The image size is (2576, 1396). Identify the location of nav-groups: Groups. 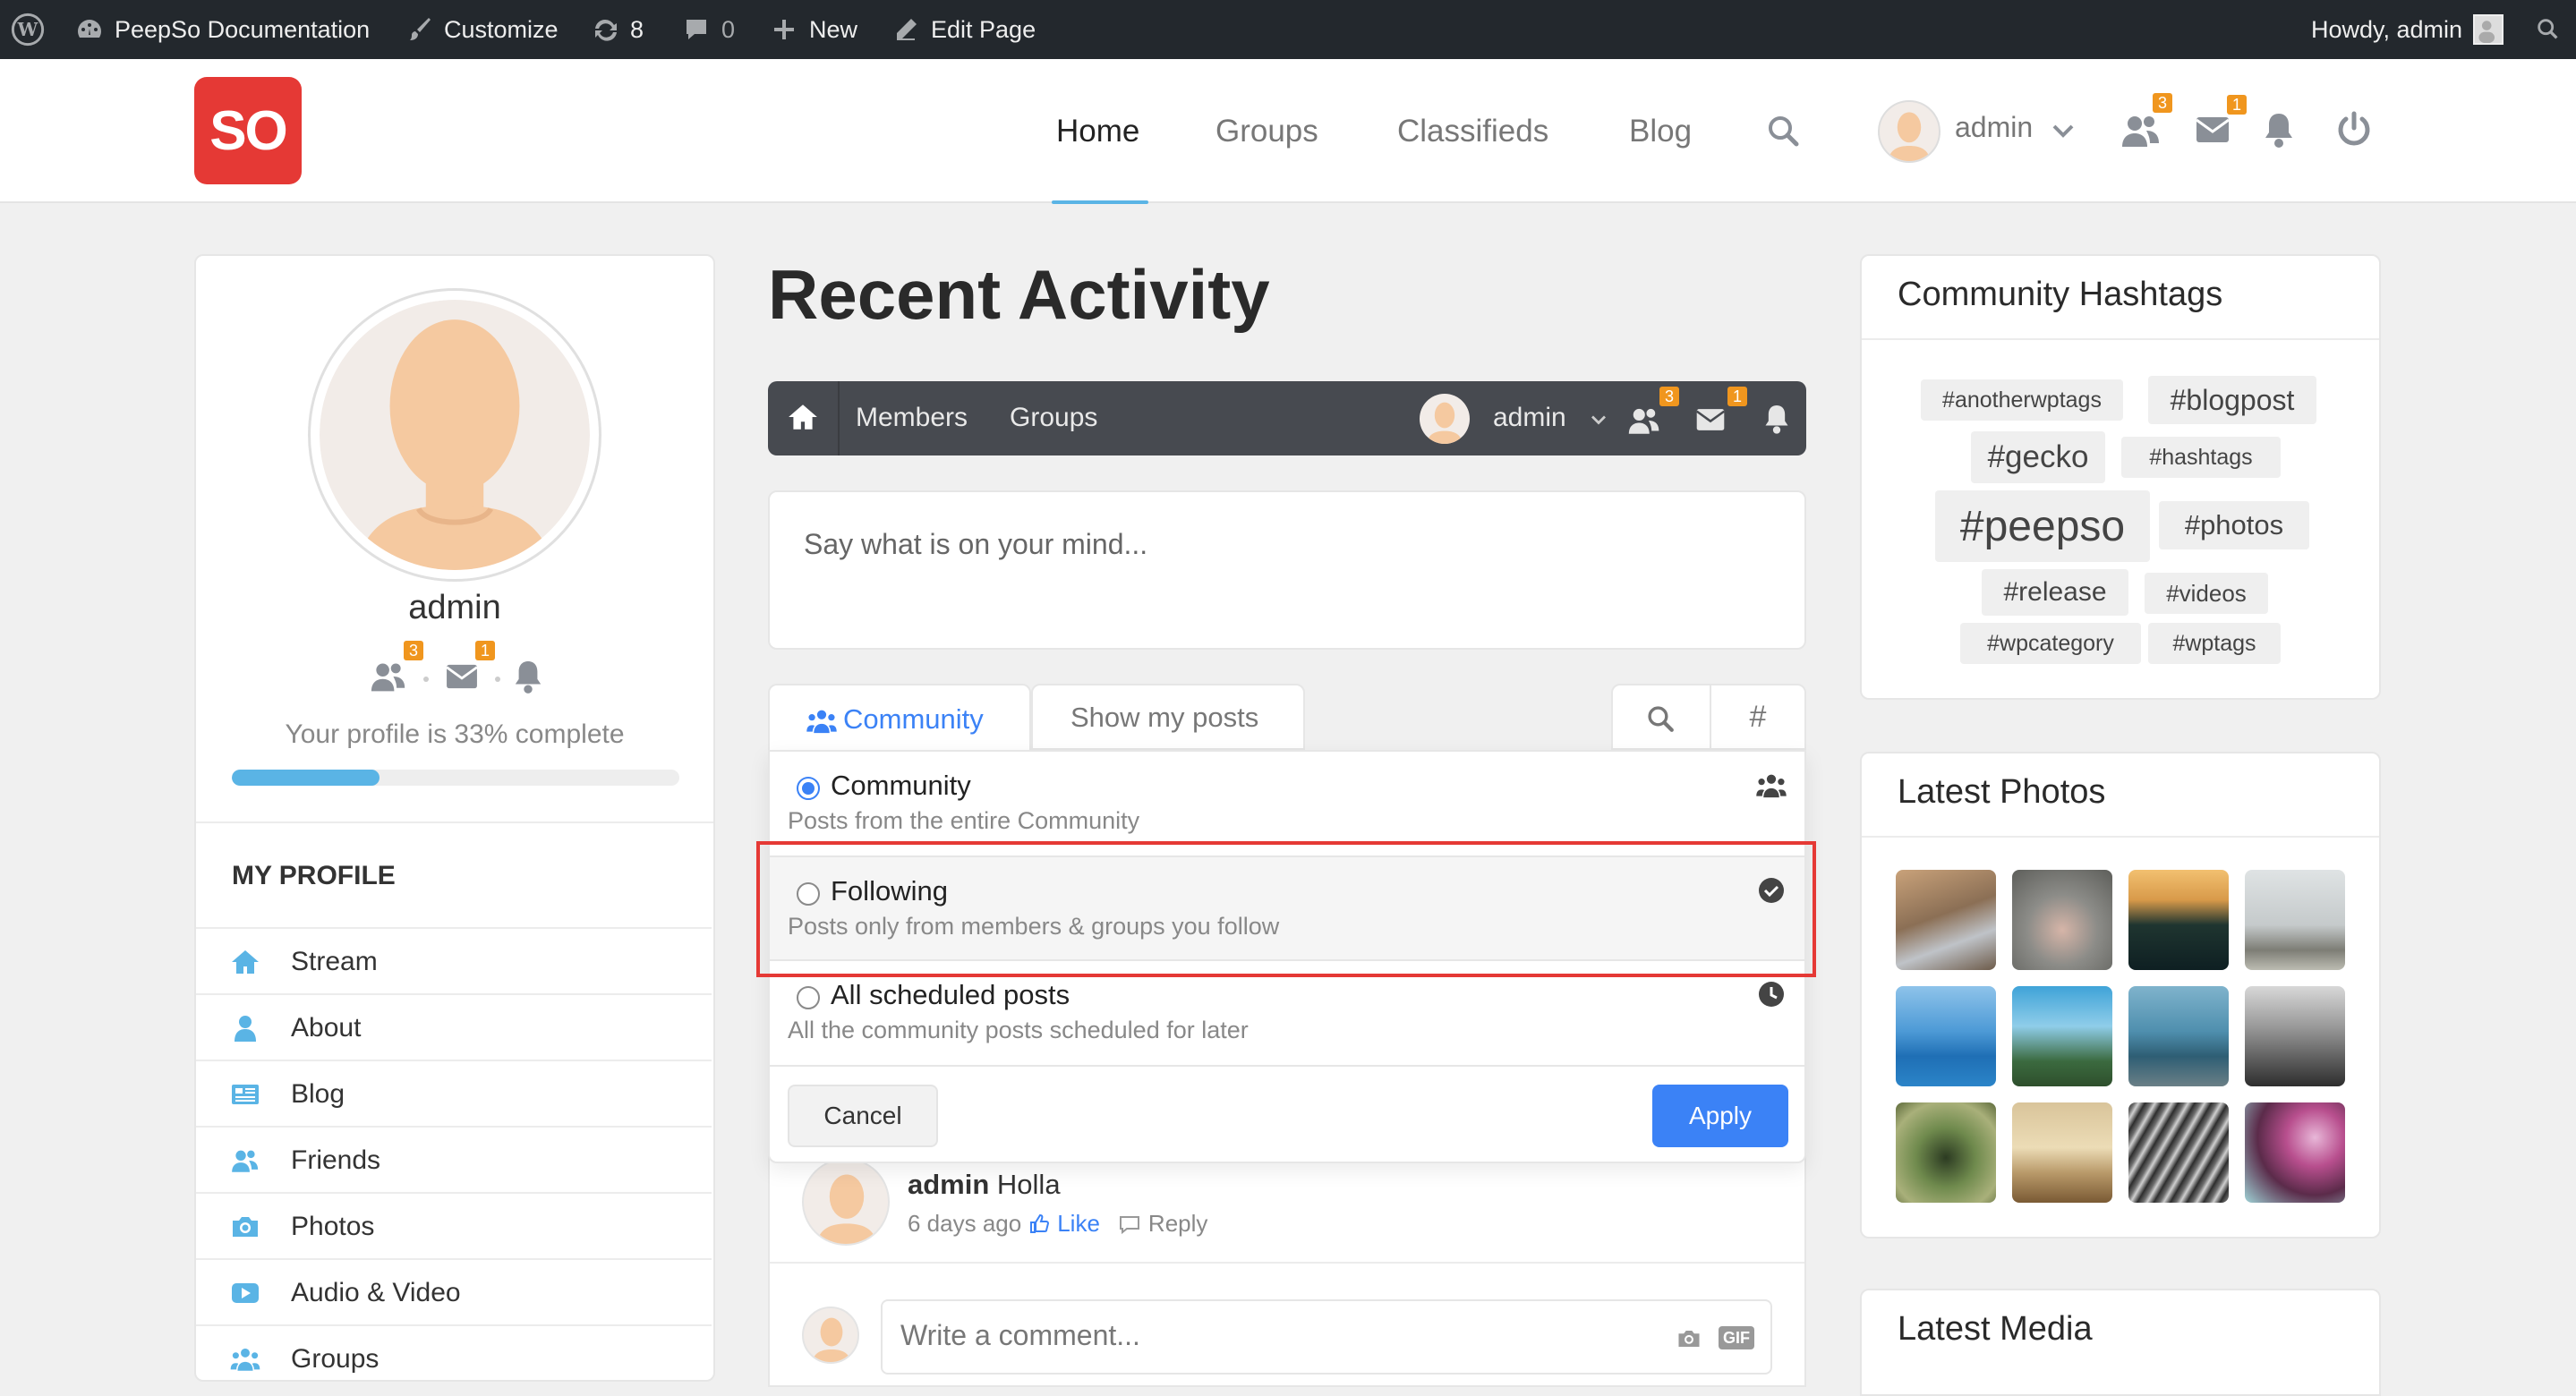
(1266, 131).